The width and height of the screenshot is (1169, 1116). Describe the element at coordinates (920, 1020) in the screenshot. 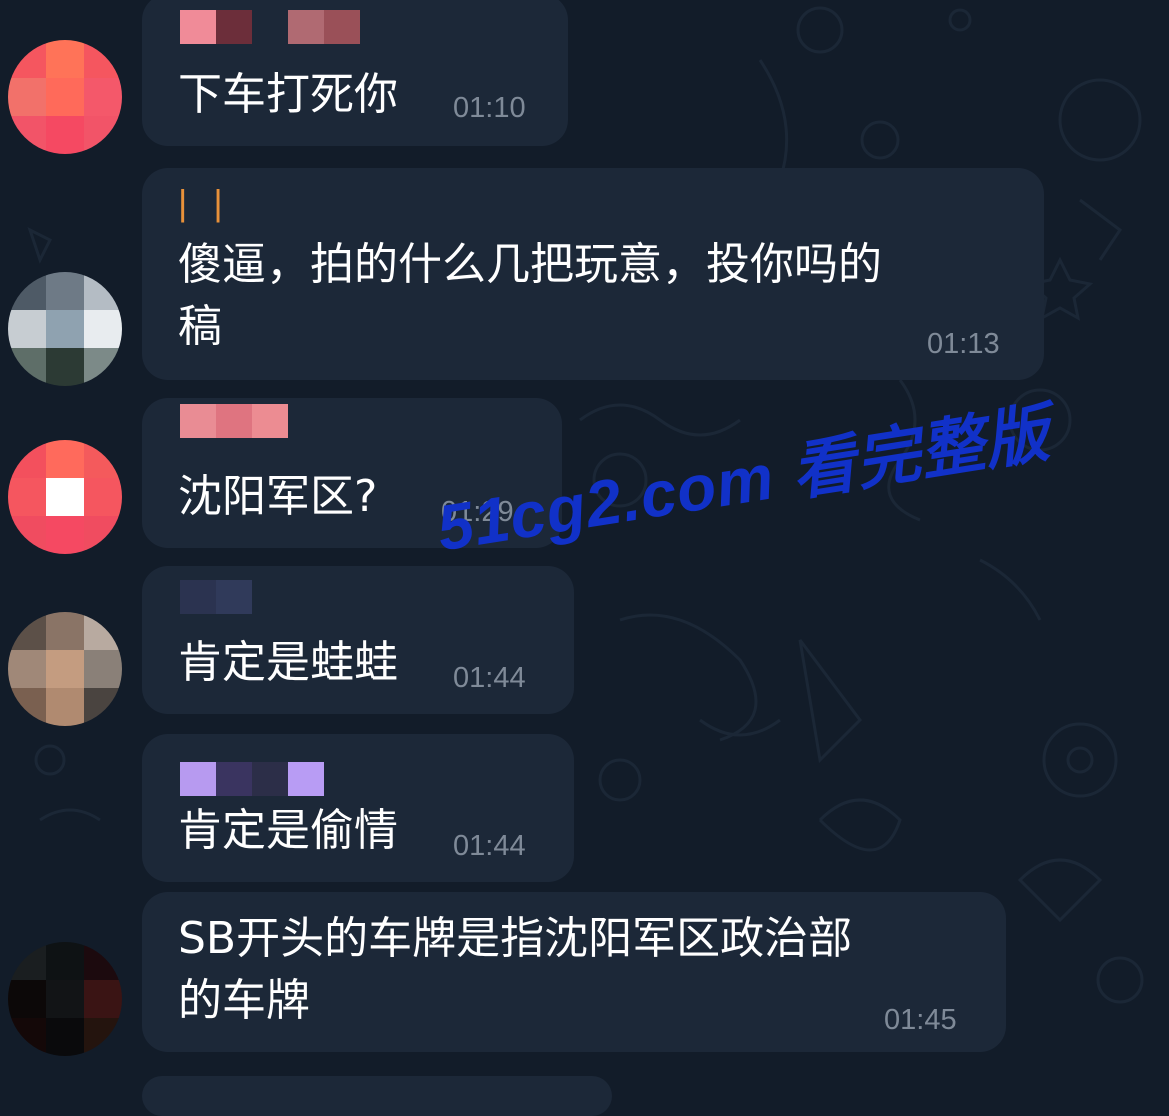

I see `message-time: 01:45` at that location.